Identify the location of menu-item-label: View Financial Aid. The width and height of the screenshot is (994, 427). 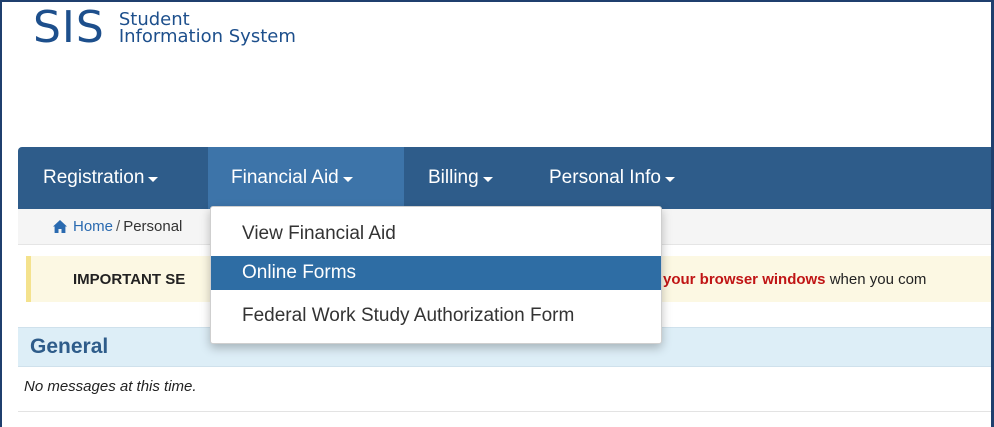
(319, 233).